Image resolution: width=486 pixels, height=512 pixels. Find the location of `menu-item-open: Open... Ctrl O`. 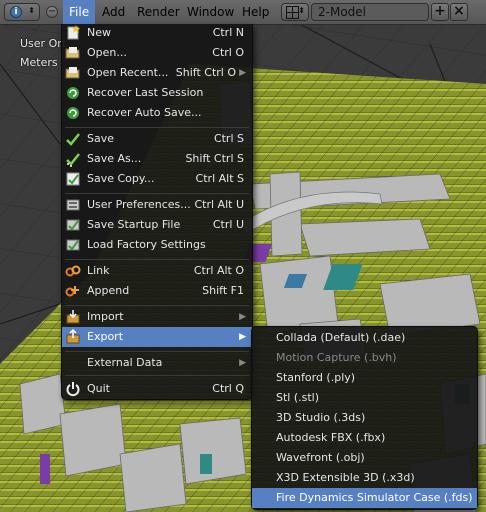

menu-item-open: Open... Ctrl O is located at coordinates (157, 53).